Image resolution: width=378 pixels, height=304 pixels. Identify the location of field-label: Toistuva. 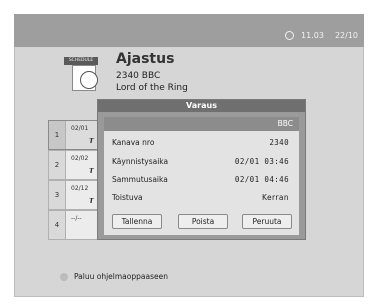
(127, 197).